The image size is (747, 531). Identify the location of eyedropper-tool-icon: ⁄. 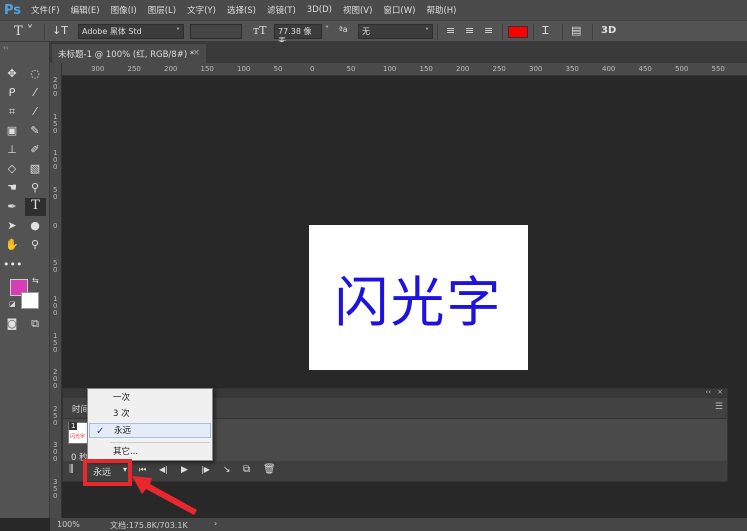
(35, 112).